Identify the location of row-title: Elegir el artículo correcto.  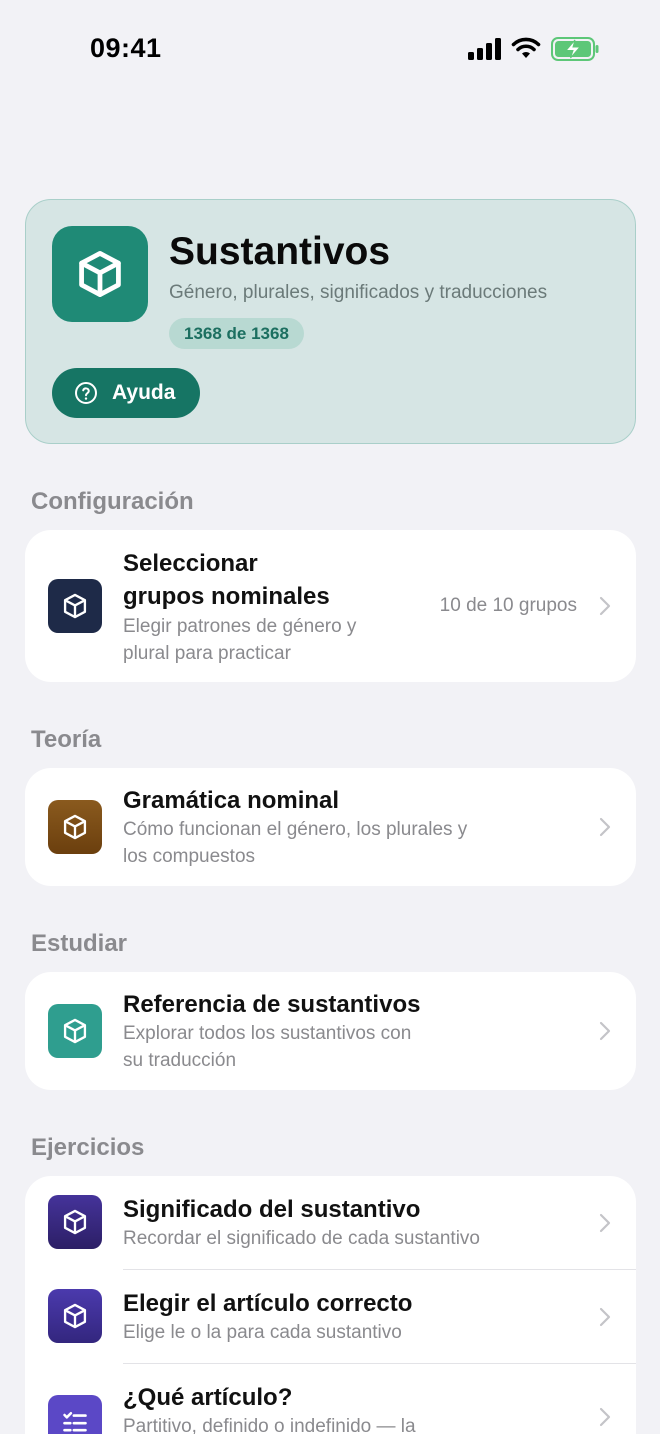
(268, 1303).